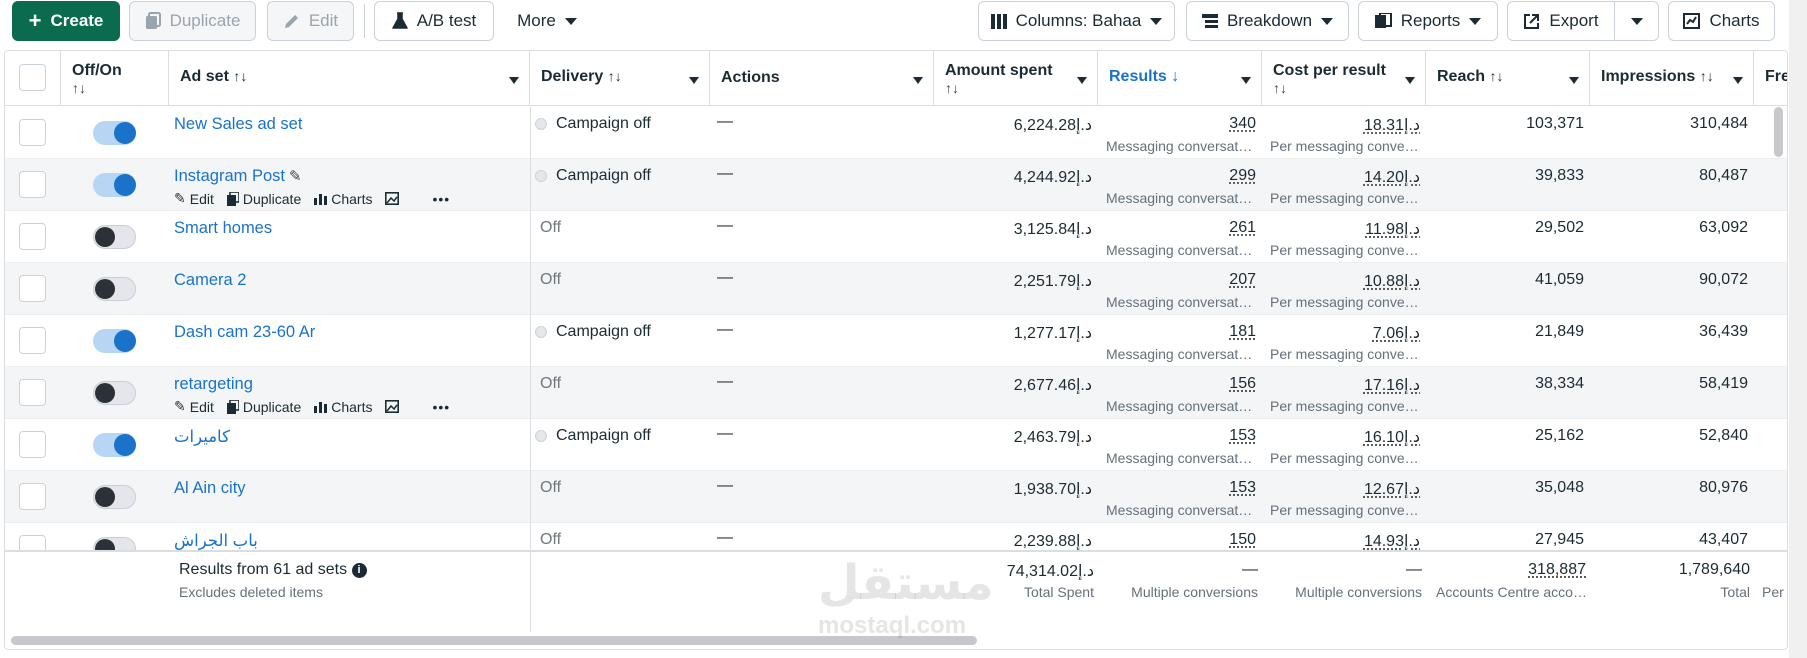  Describe the element at coordinates (1714, 569) in the screenshot. I see `total-impressions-value: 1,789,640` at that location.